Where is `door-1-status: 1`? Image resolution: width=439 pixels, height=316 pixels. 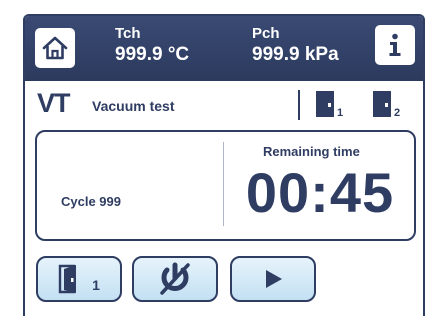 door-1-status: 1 is located at coordinates (329, 104).